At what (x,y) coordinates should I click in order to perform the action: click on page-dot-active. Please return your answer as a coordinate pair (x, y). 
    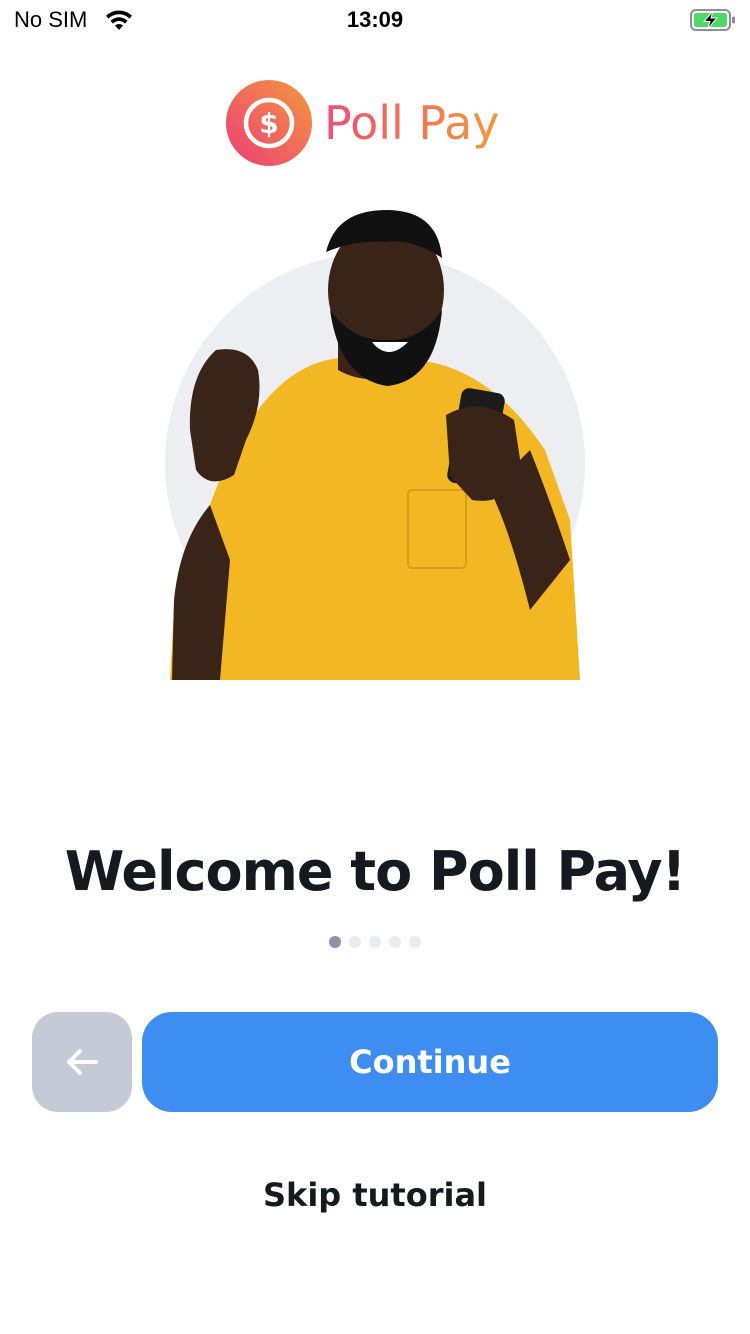
    Looking at the image, I should click on (335, 942).